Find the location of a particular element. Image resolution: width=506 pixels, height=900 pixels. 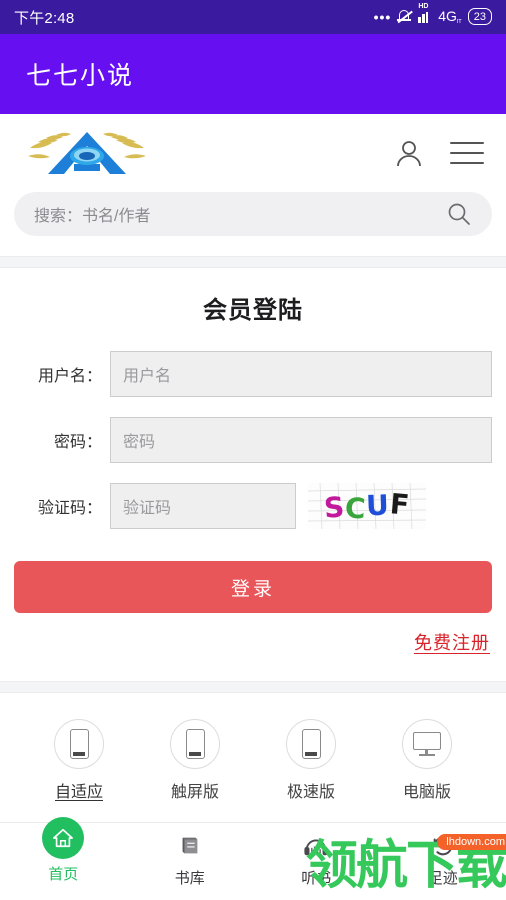

tab-home: 首页 is located at coordinates (63, 850).